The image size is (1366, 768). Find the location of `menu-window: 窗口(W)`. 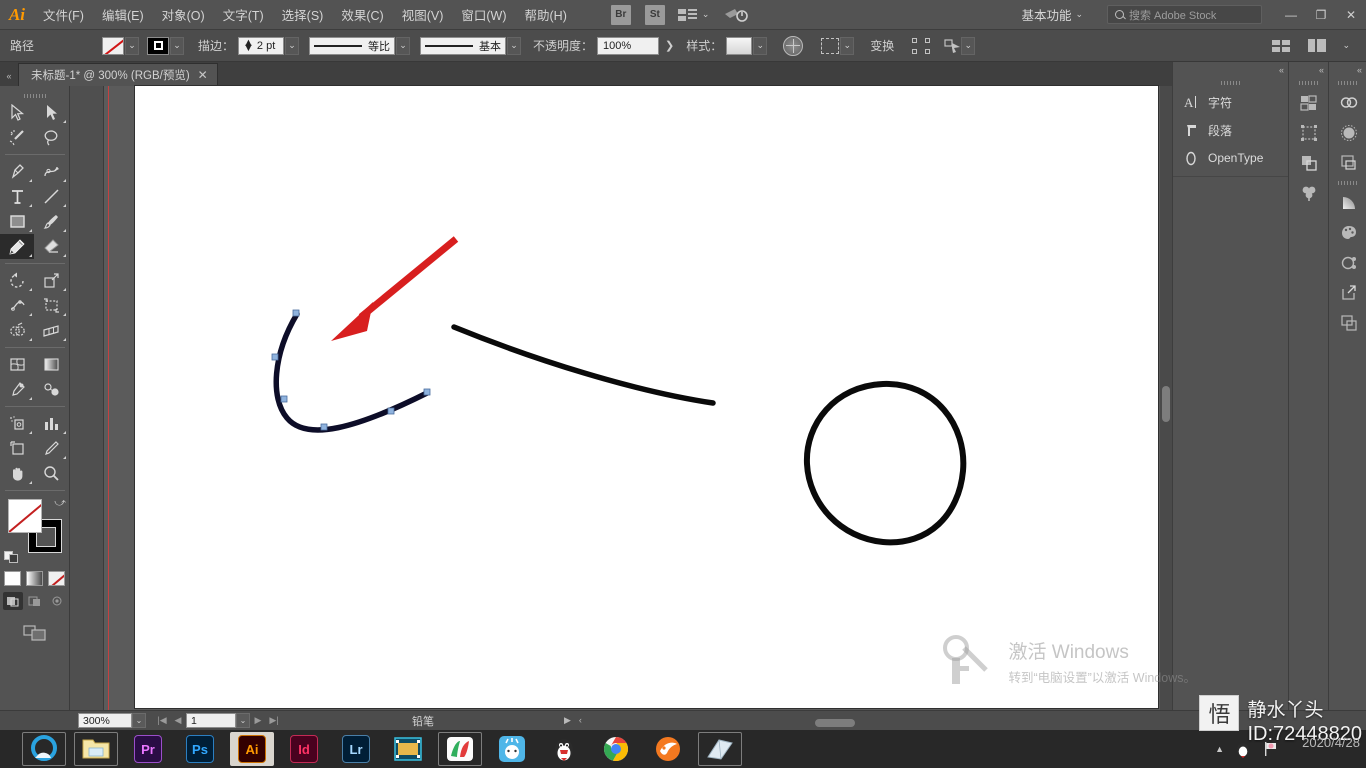

menu-window: 窗口(W) is located at coordinates (483, 14).